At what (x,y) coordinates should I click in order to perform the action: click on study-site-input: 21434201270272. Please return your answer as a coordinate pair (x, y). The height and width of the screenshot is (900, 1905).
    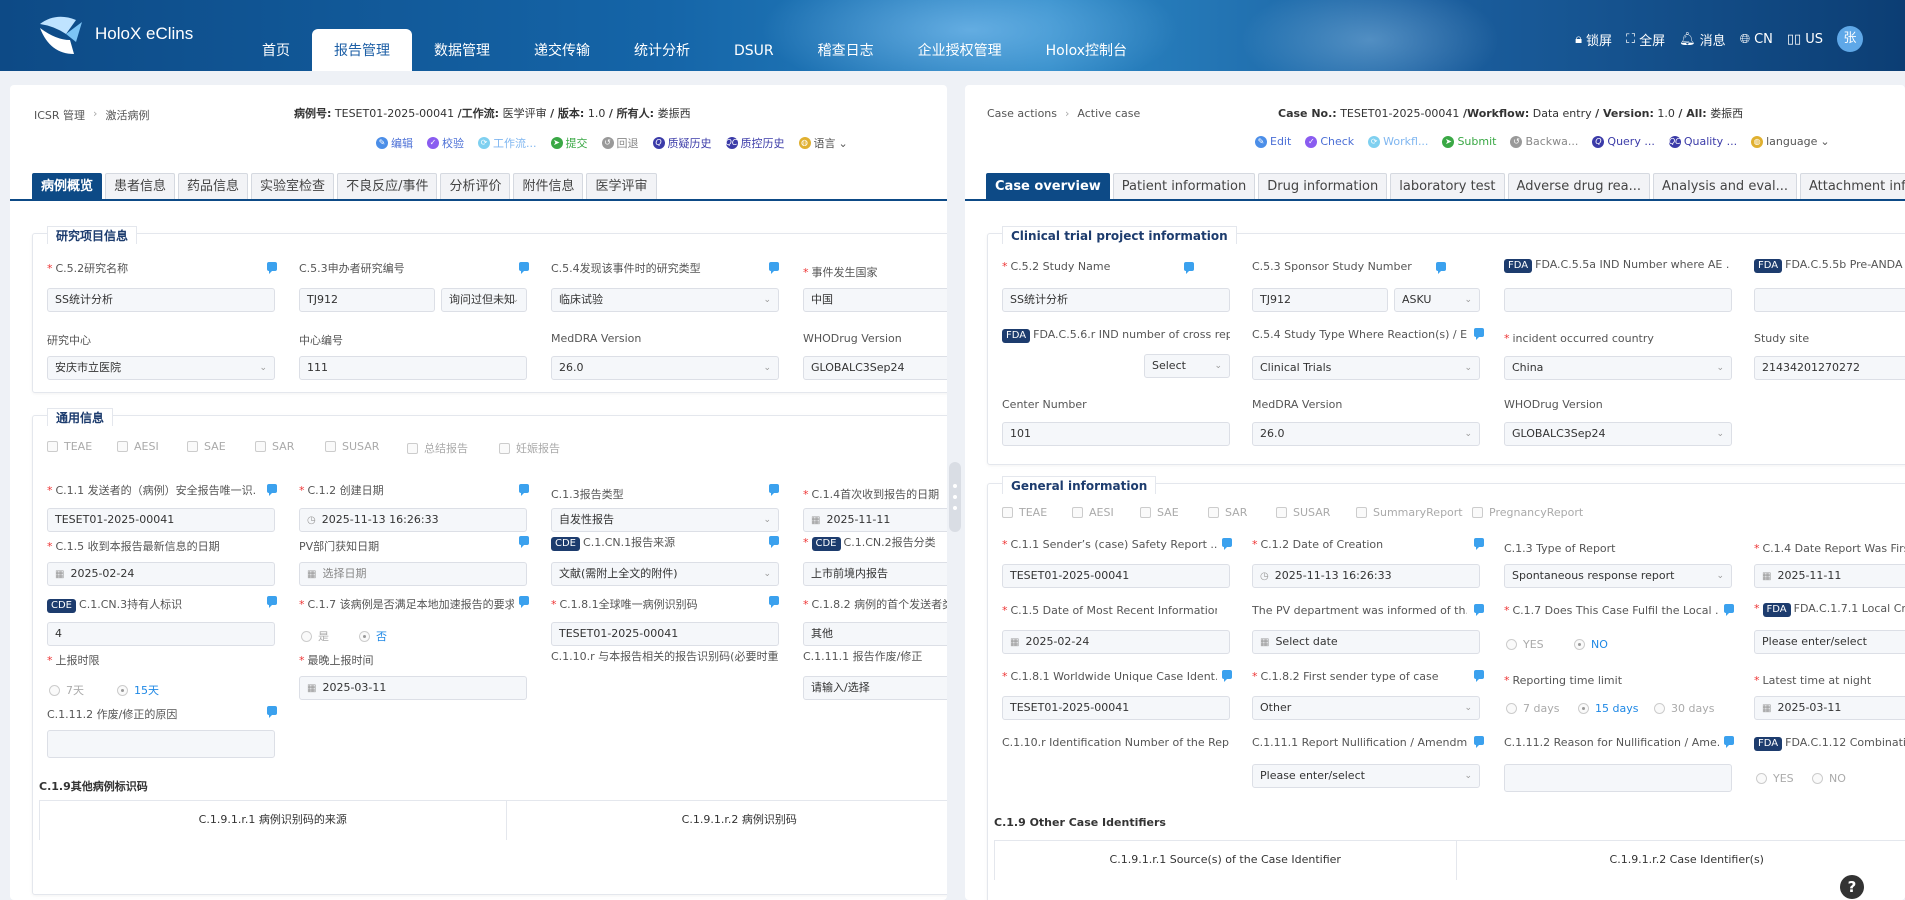
    Looking at the image, I should click on (1829, 368).